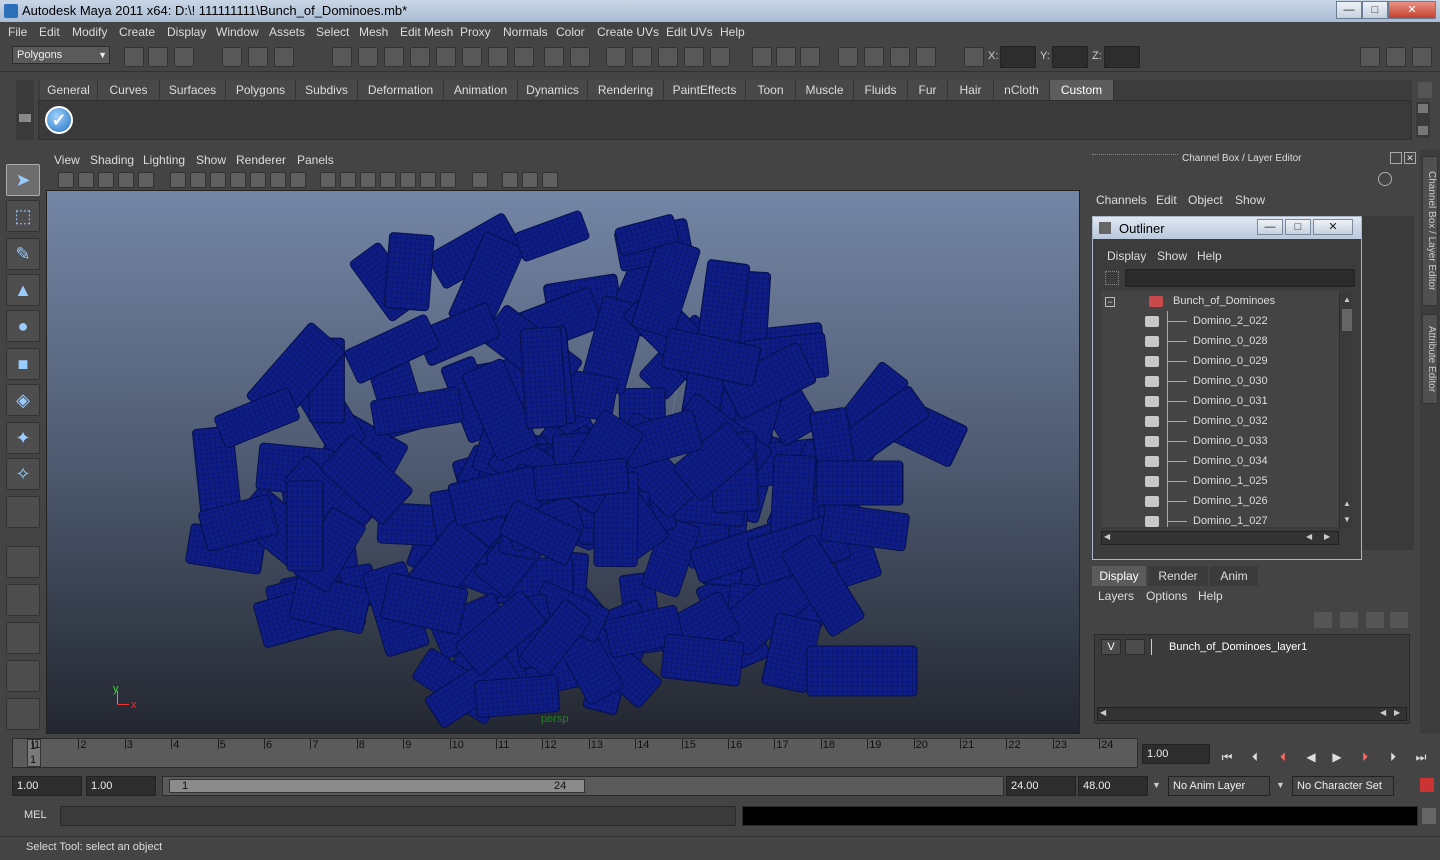 The image size is (1440, 860). What do you see at coordinates (481, 90) in the screenshot?
I see `tab-animation: Animation` at bounding box center [481, 90].